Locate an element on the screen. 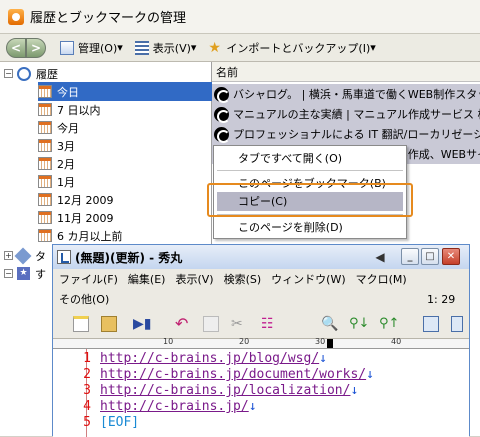  tree-item-last7days: 7 日以内 is located at coordinates (69, 109).